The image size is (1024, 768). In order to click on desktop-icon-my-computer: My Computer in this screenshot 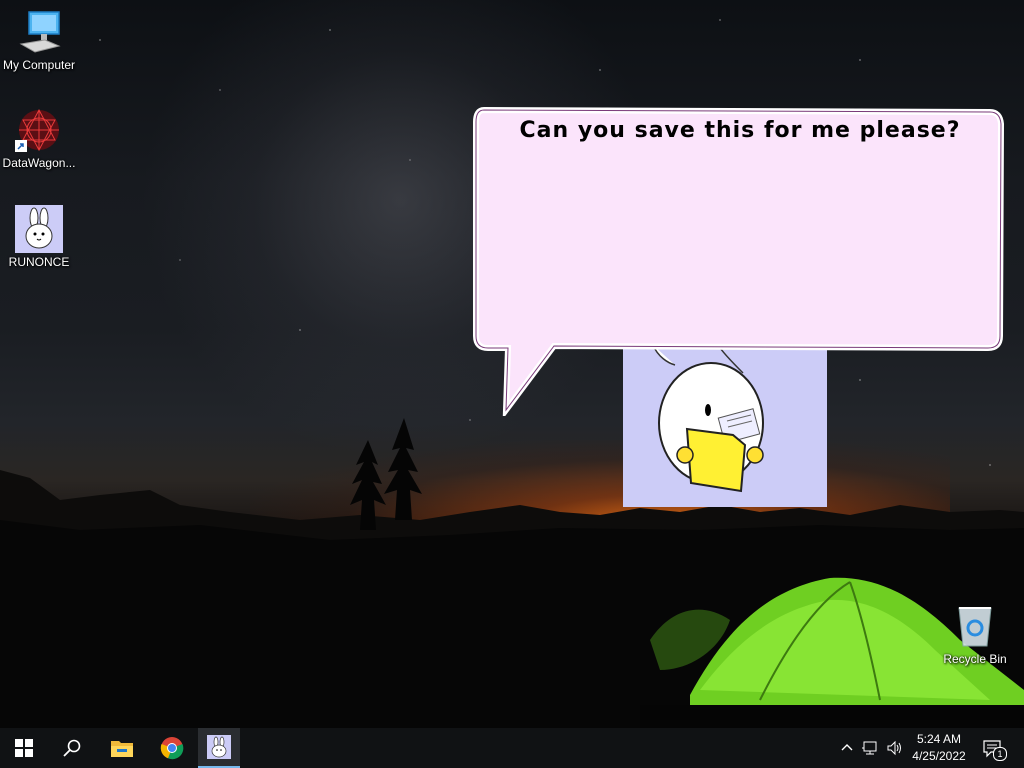, I will do `click(39, 40)`.